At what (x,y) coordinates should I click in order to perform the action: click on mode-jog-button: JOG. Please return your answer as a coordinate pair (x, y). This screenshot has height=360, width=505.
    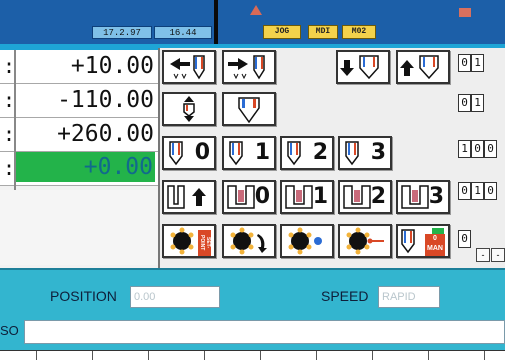
    Looking at the image, I should click on (282, 32).